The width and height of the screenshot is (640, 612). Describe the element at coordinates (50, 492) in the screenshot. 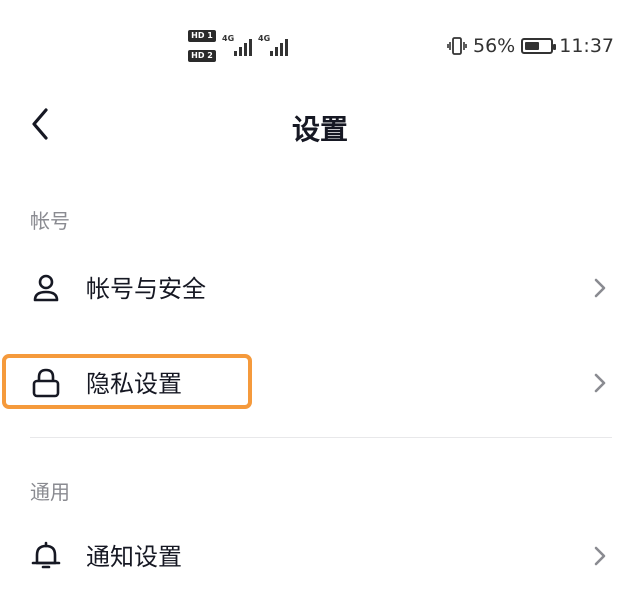

I see `section-label-general: 通用` at that location.